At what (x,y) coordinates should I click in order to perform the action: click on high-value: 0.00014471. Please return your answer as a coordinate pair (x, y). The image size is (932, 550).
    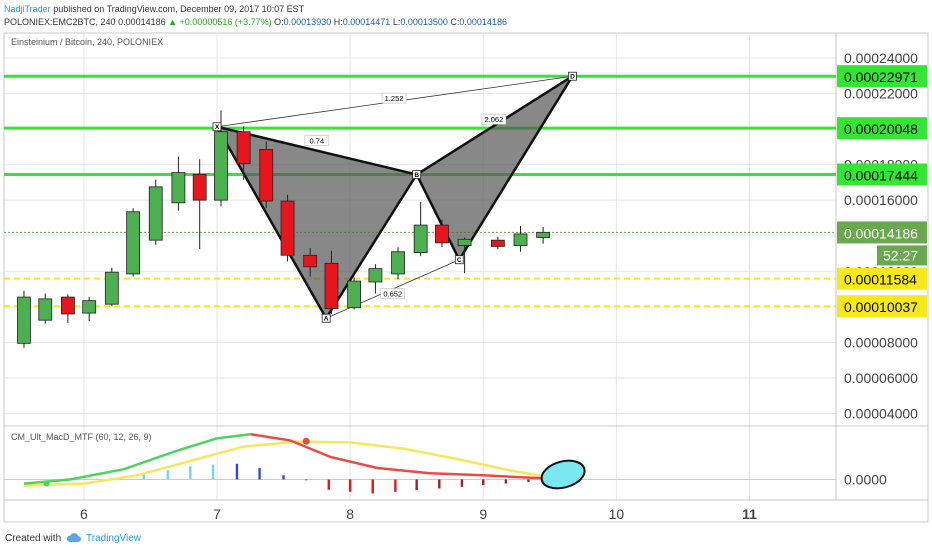
    Looking at the image, I should click on (366, 22).